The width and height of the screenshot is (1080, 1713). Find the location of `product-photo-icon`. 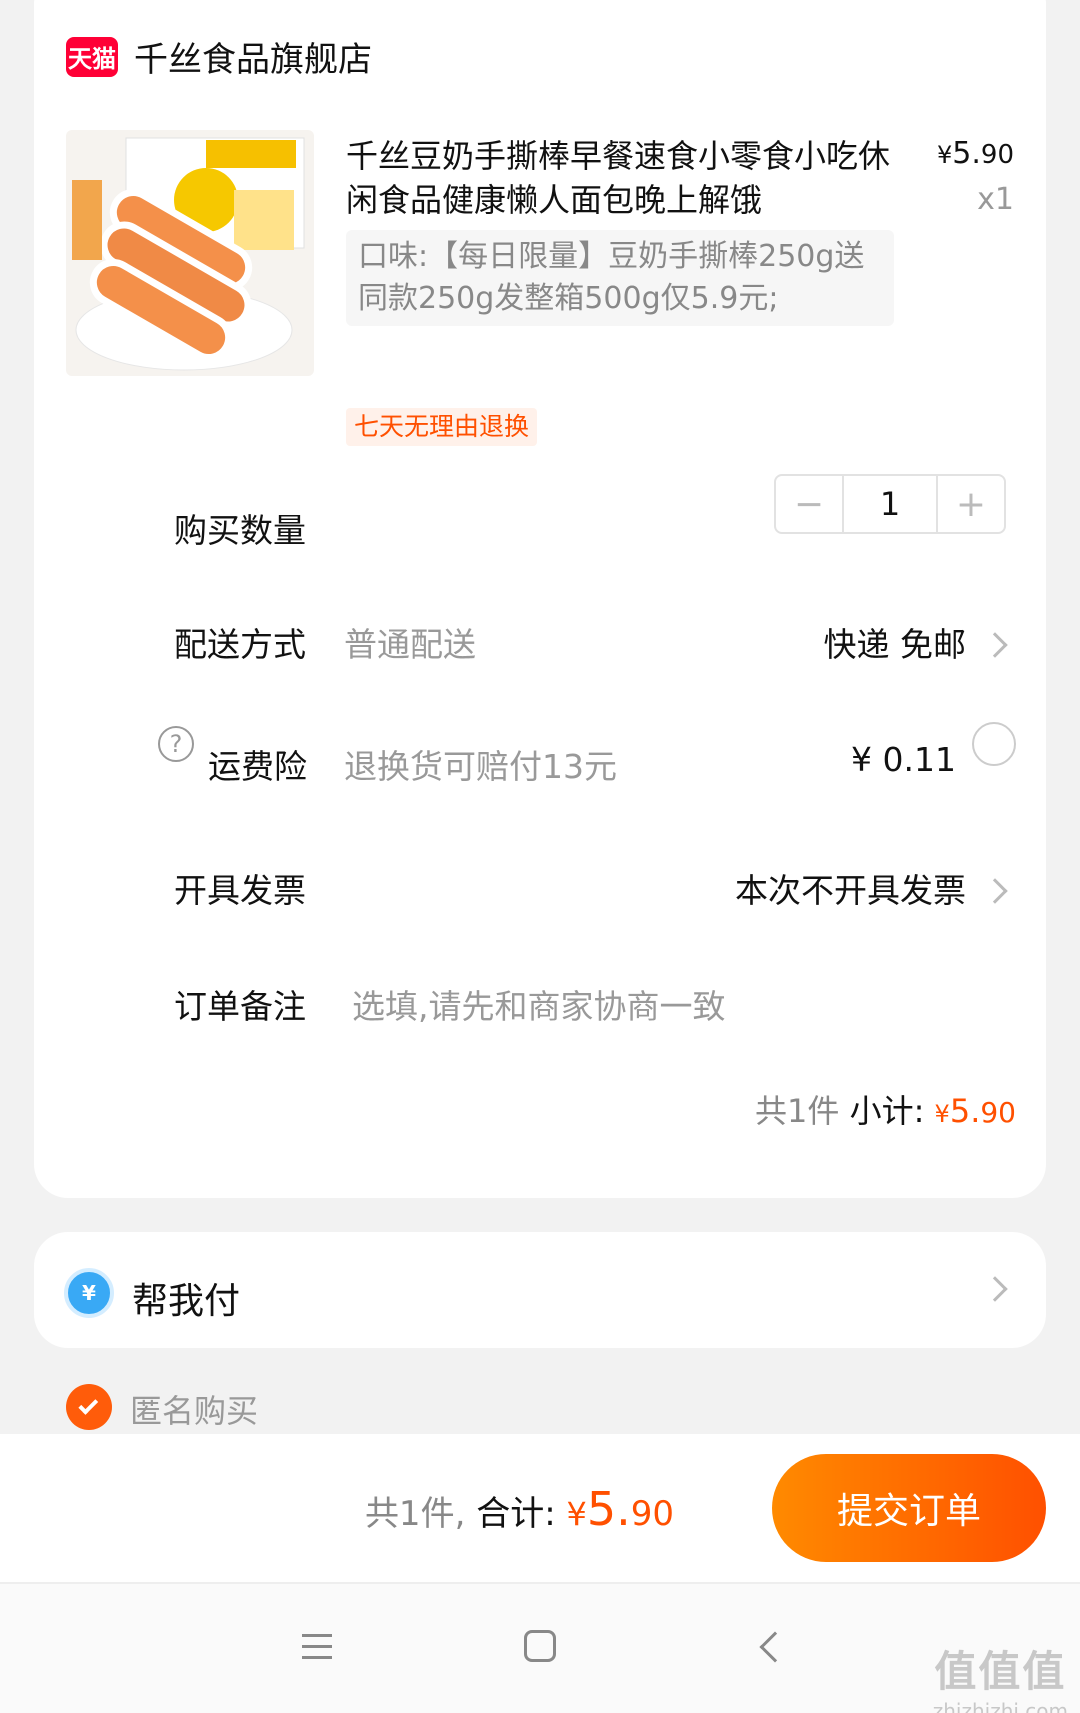

product-photo-icon is located at coordinates (188, 254).